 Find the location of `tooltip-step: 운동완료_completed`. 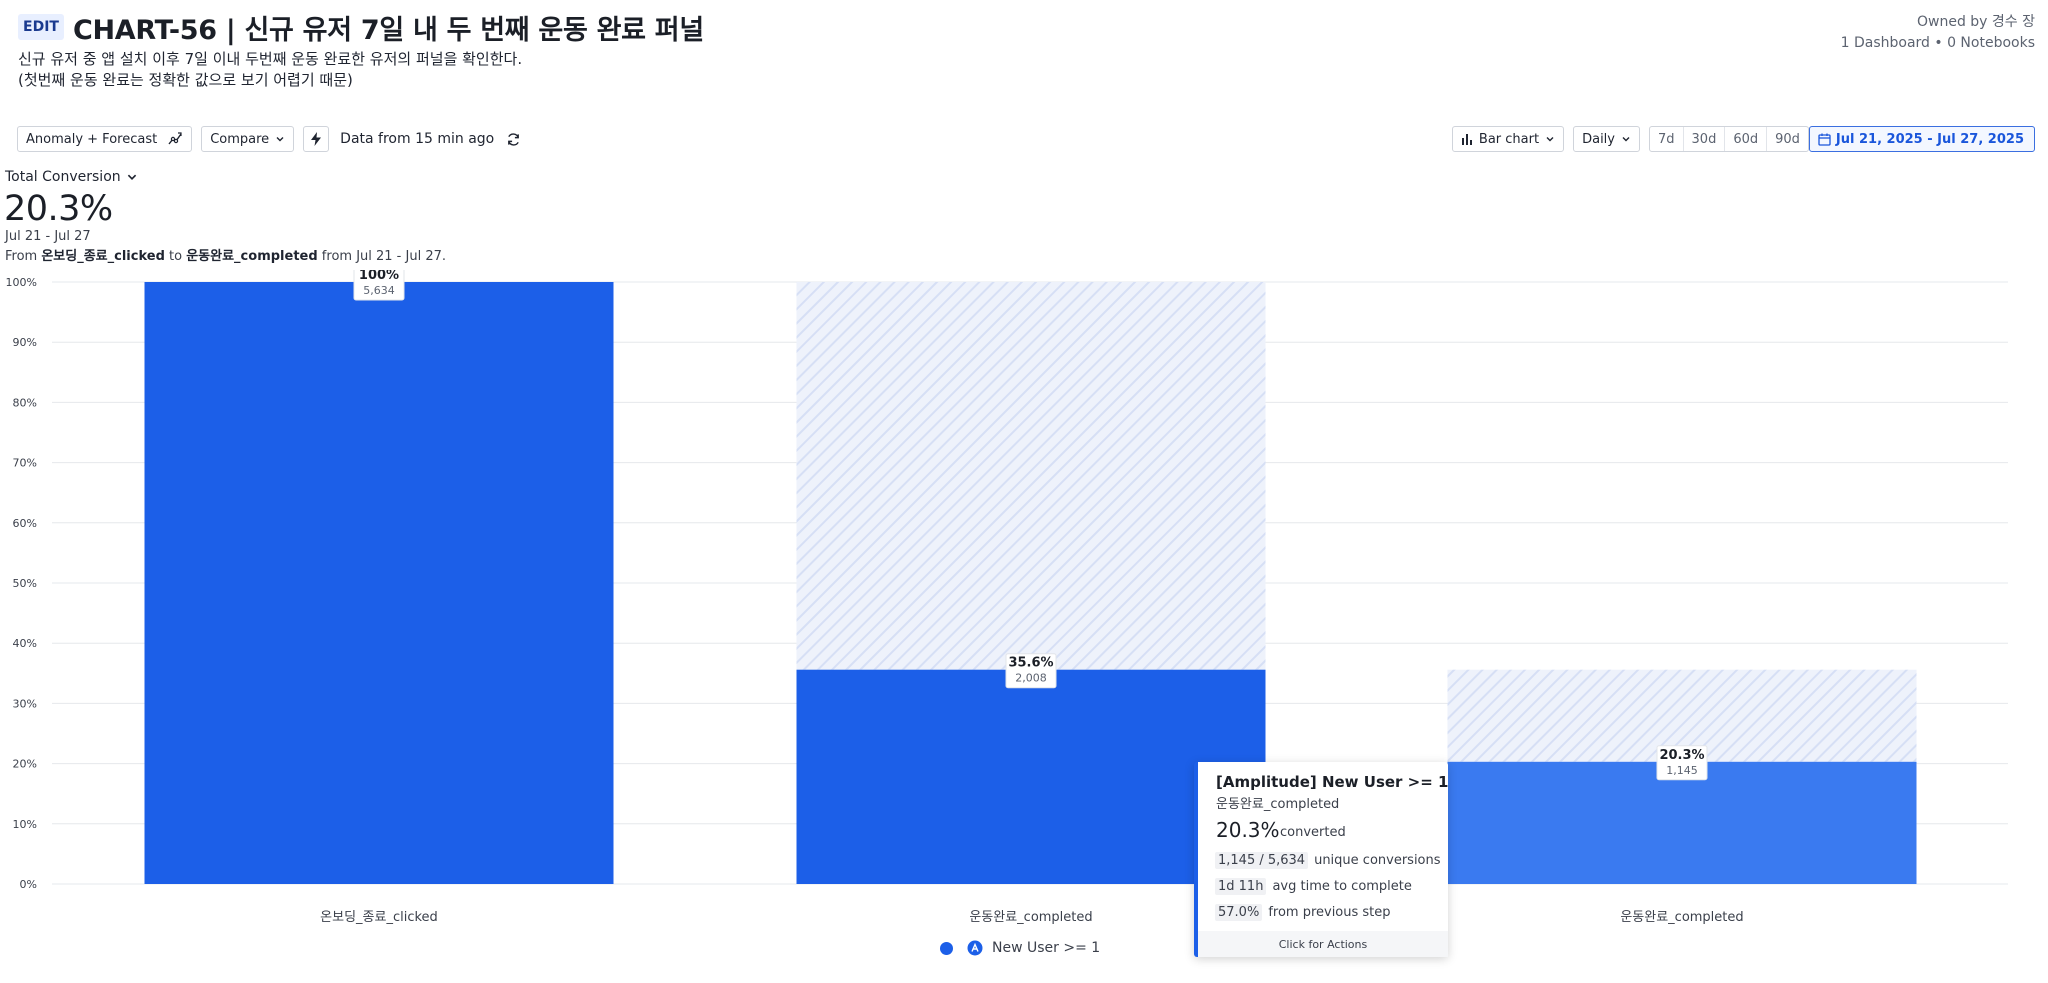

tooltip-step: 운동완료_completed is located at coordinates (1278, 804).